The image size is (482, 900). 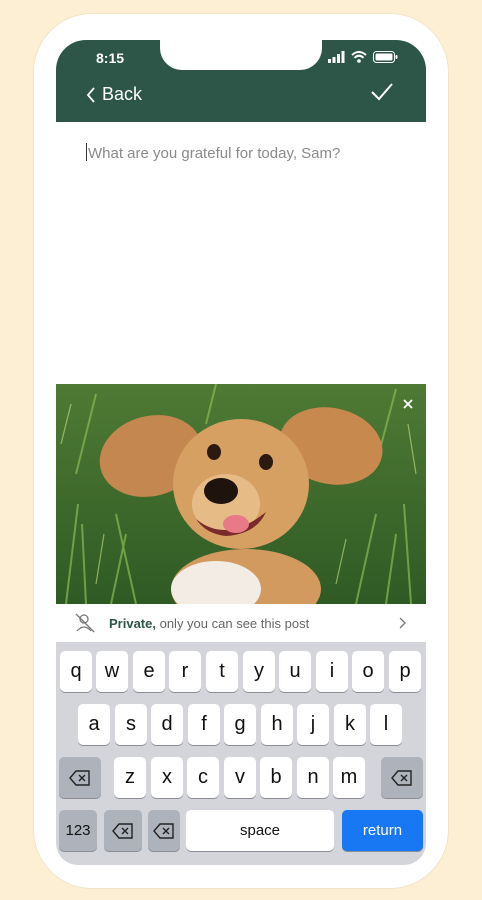 I want to click on text-cursor, so click(x=86, y=152).